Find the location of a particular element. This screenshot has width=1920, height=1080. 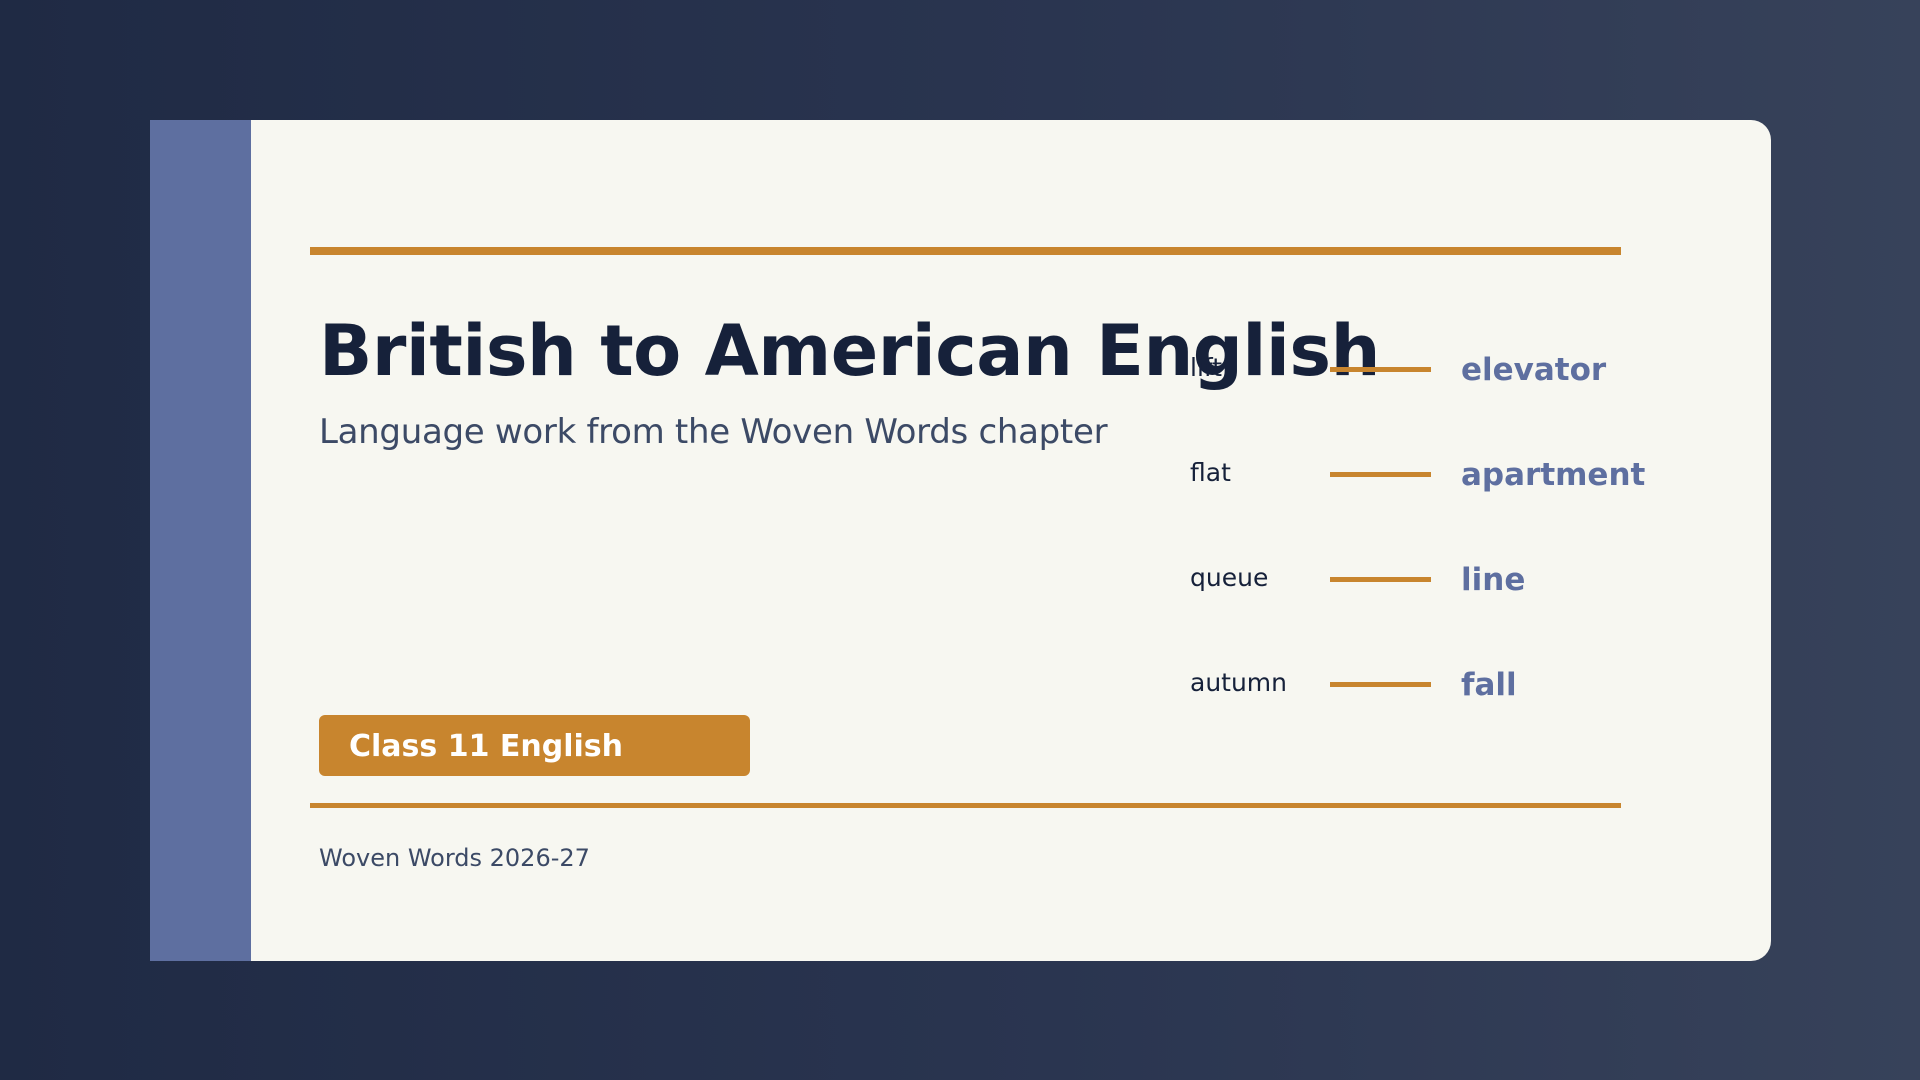

british-word: queue is located at coordinates (1229, 577).